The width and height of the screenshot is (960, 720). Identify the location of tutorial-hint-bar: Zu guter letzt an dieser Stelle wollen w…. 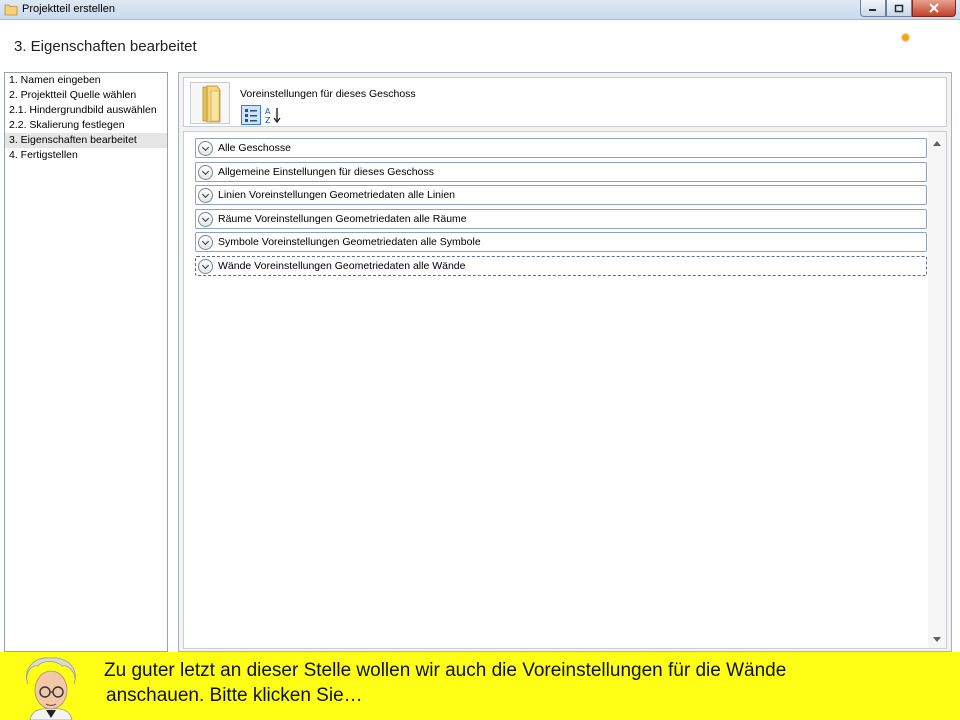
(480, 686).